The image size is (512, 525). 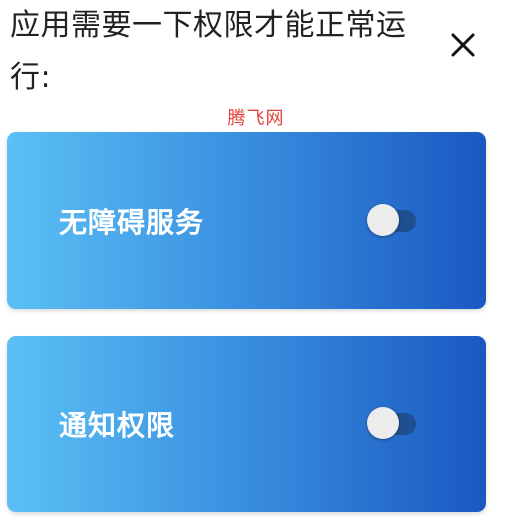 I want to click on close-button, so click(x=463, y=45).